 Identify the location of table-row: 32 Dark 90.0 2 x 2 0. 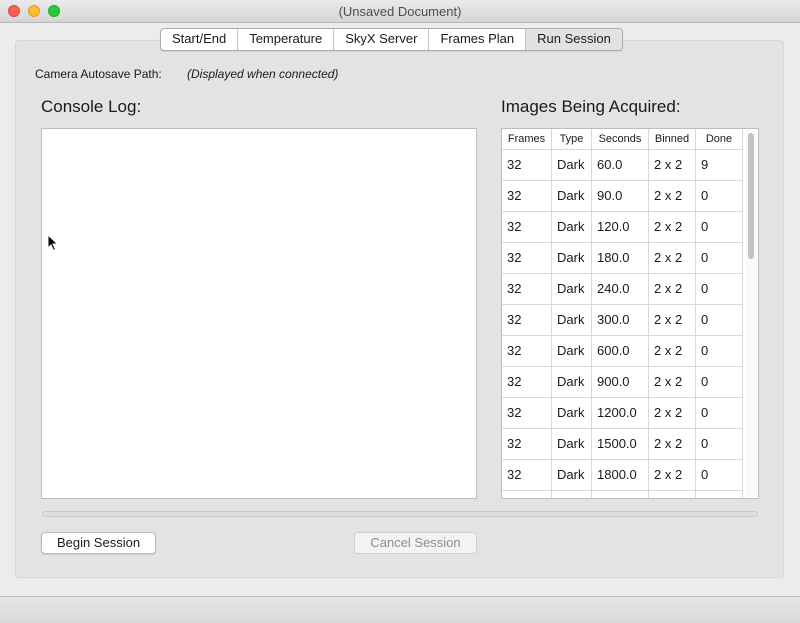
(622, 196).